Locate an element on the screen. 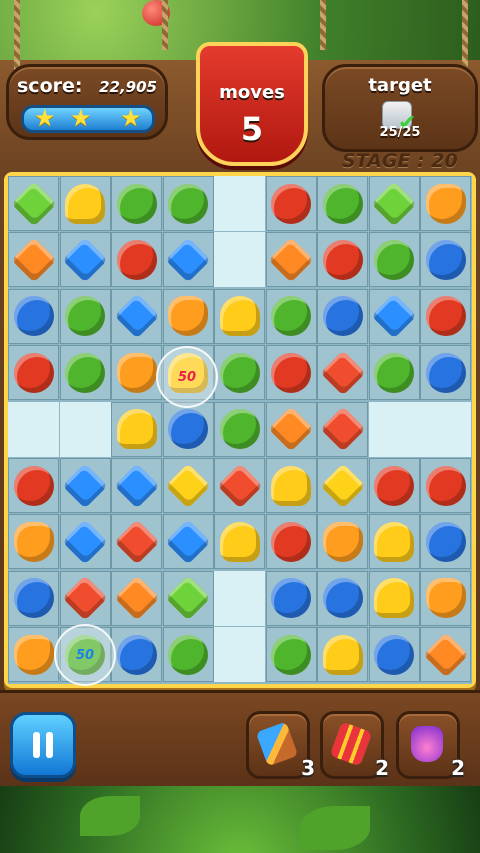 This screenshot has width=480, height=853. pause-button is located at coordinates (43, 745).